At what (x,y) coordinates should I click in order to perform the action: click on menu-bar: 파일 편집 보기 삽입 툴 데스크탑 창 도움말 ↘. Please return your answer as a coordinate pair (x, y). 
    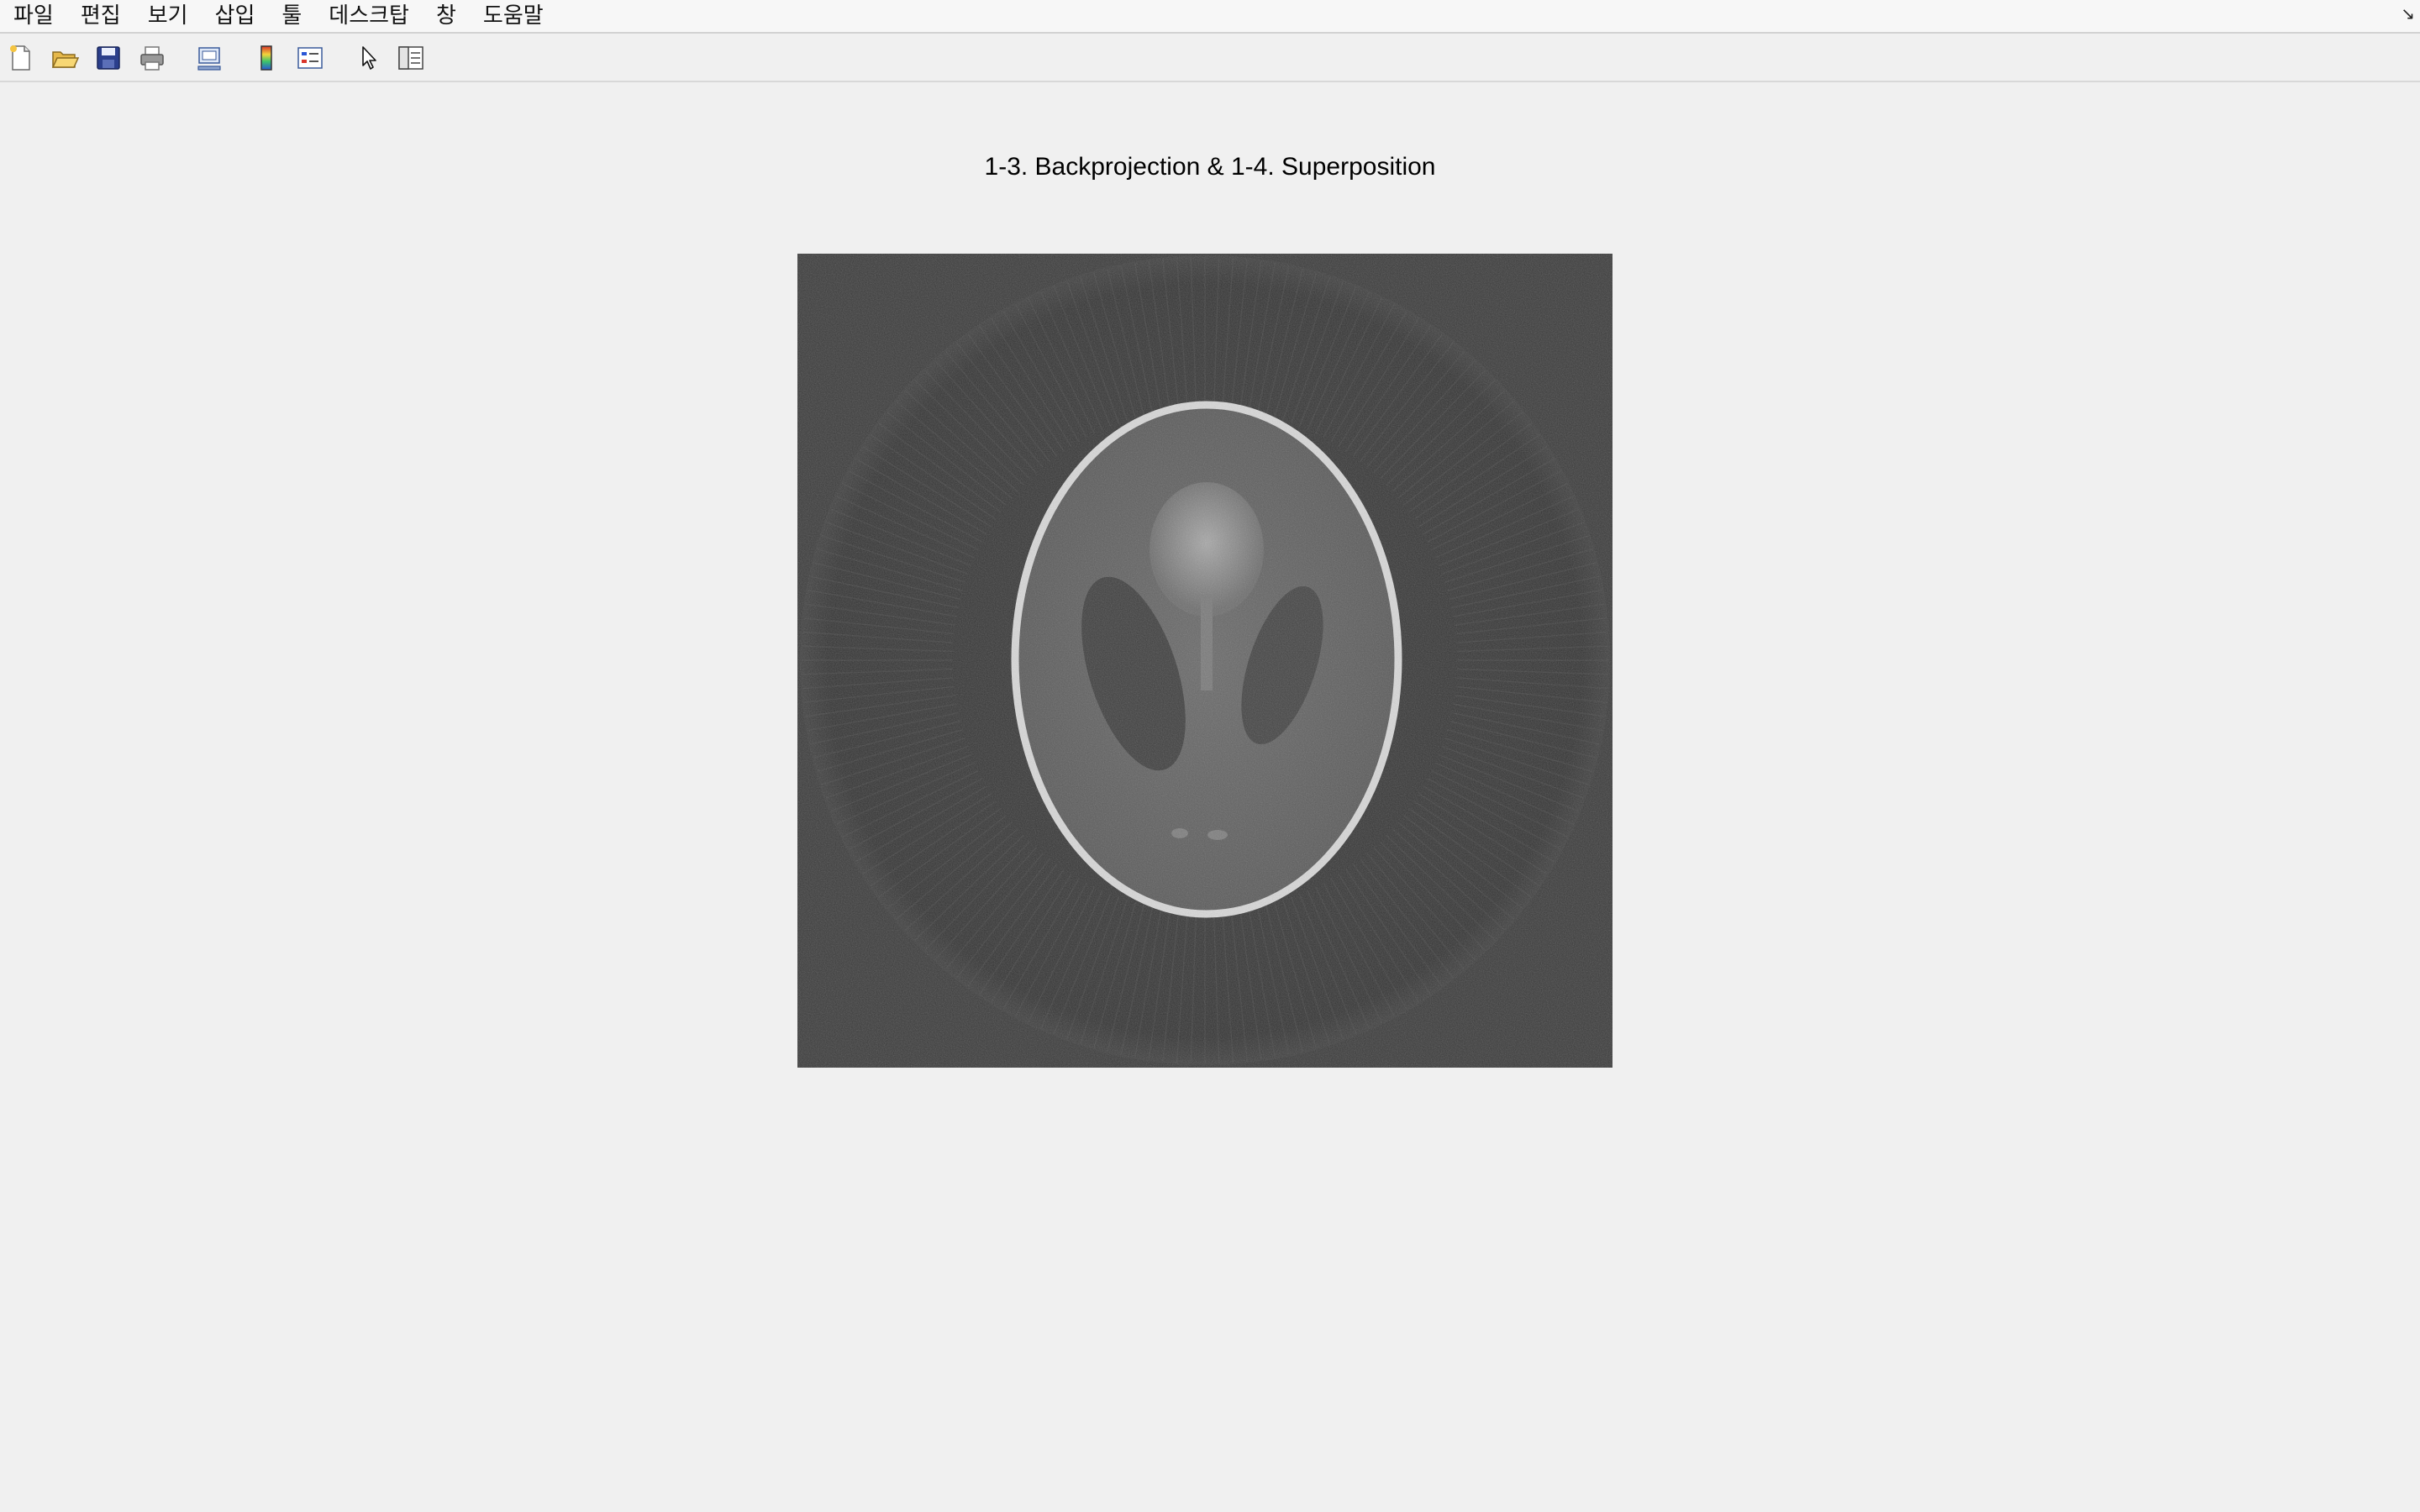
    Looking at the image, I should click on (1210, 17).